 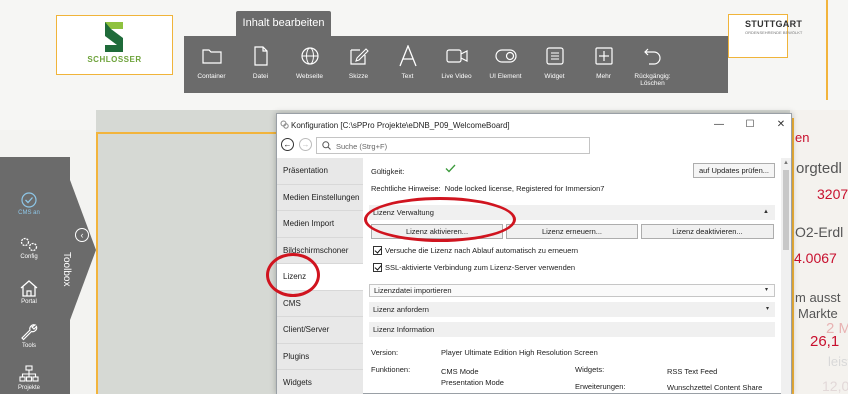 I want to click on close-button: ✕, so click(x=781, y=125).